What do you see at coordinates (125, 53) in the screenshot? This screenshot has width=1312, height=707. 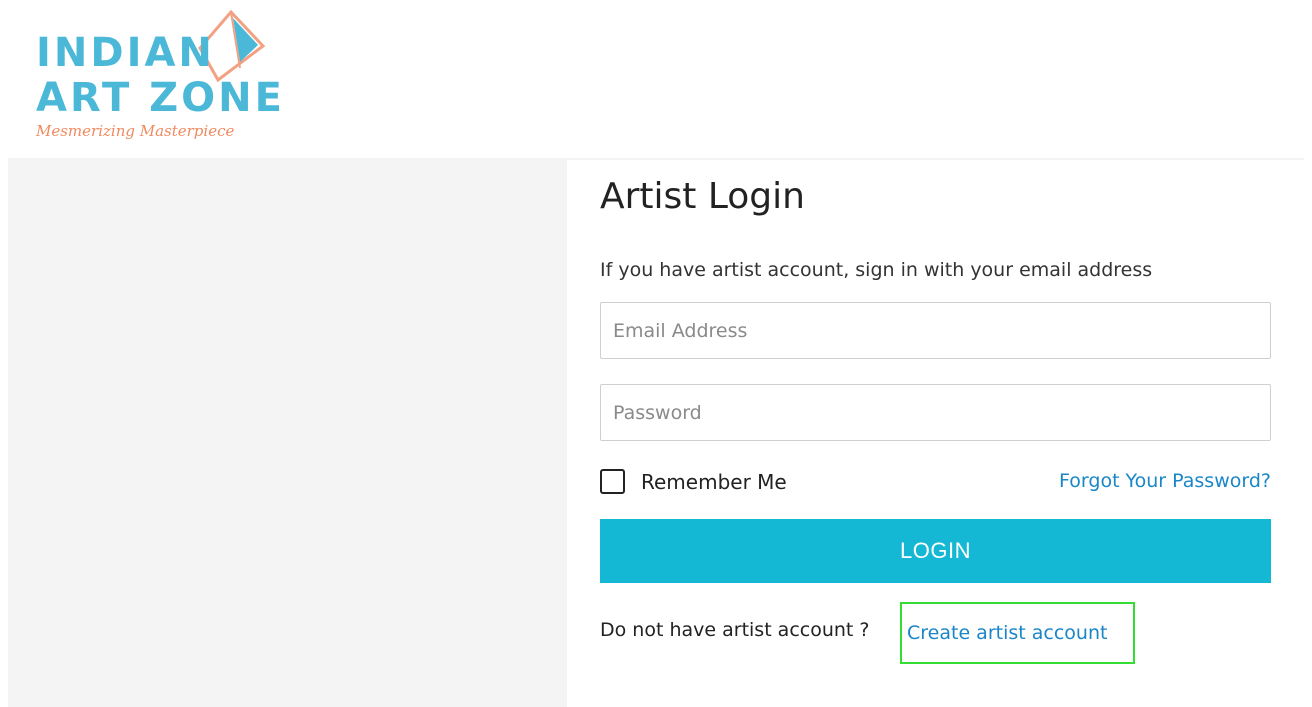 I see `logo-line1: INDIAN` at bounding box center [125, 53].